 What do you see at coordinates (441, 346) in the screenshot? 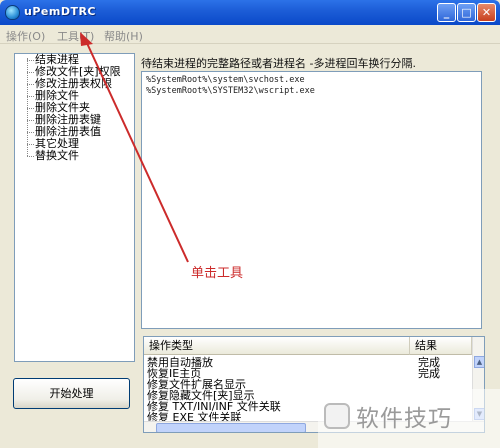
I see `column-header-result: 结果` at bounding box center [441, 346].